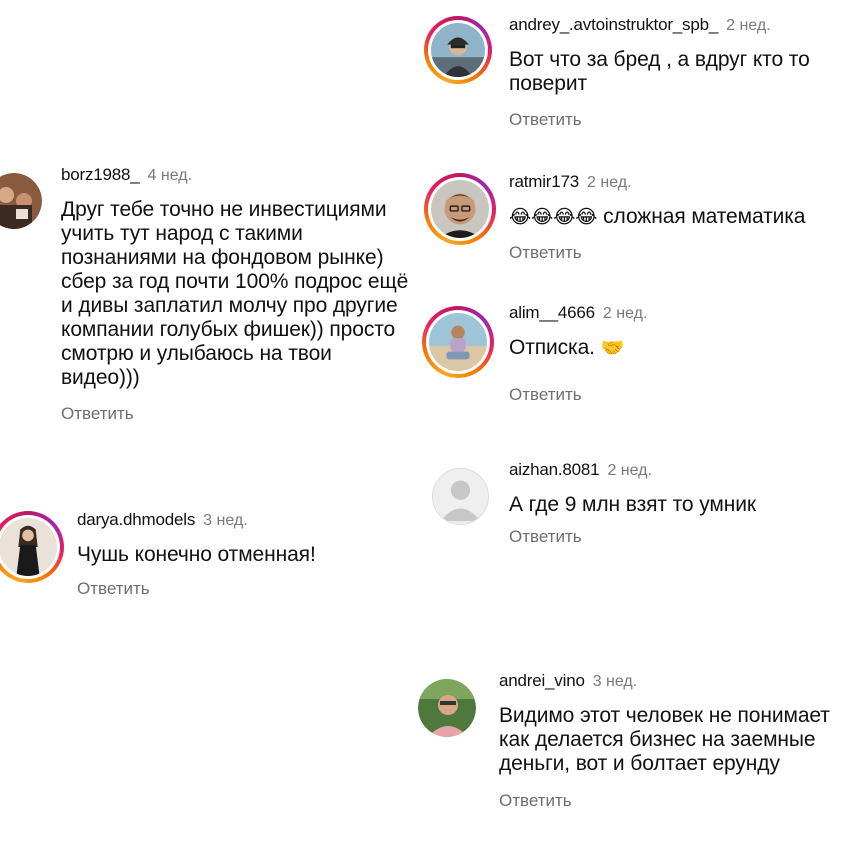  What do you see at coordinates (100, 174) in the screenshot?
I see `username: borz1988_` at bounding box center [100, 174].